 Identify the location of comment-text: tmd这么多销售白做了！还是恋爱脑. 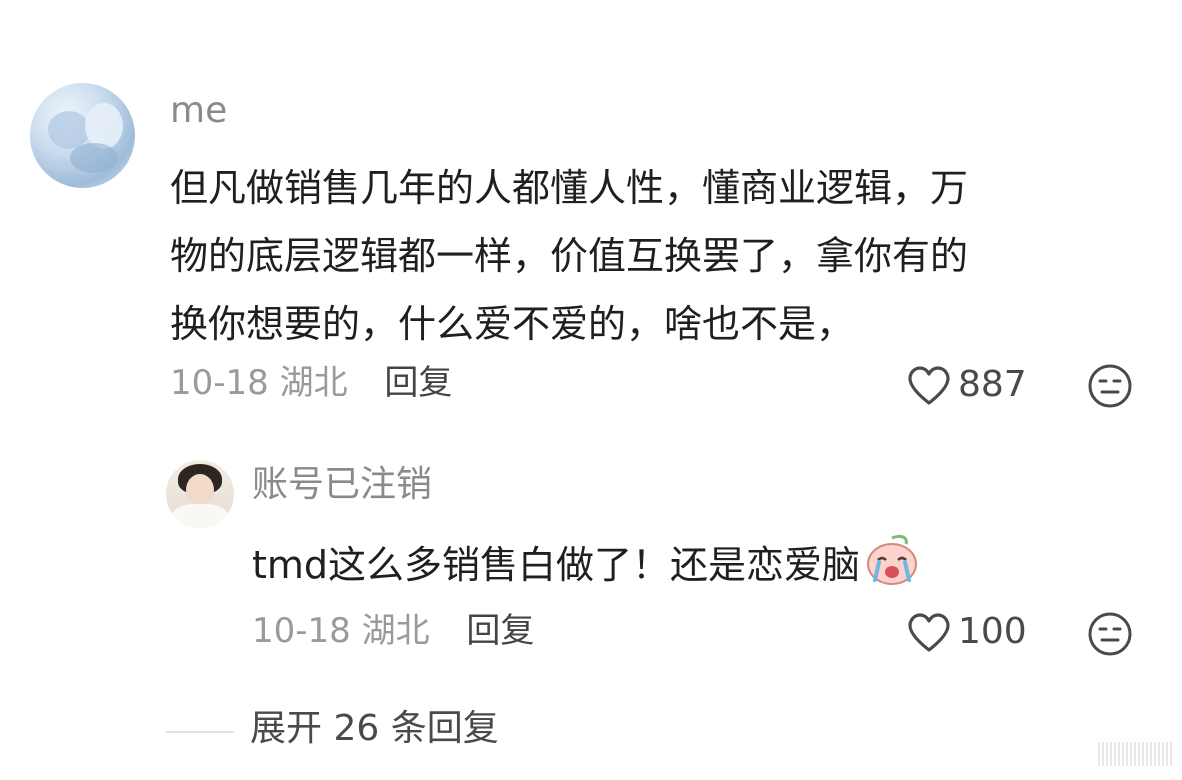
(586, 562).